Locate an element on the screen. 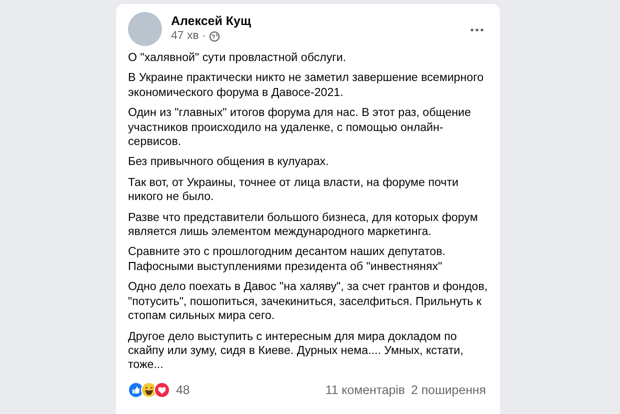 Image resolution: width=620 pixels, height=414 pixels. heart-reaction-icon is located at coordinates (162, 390).